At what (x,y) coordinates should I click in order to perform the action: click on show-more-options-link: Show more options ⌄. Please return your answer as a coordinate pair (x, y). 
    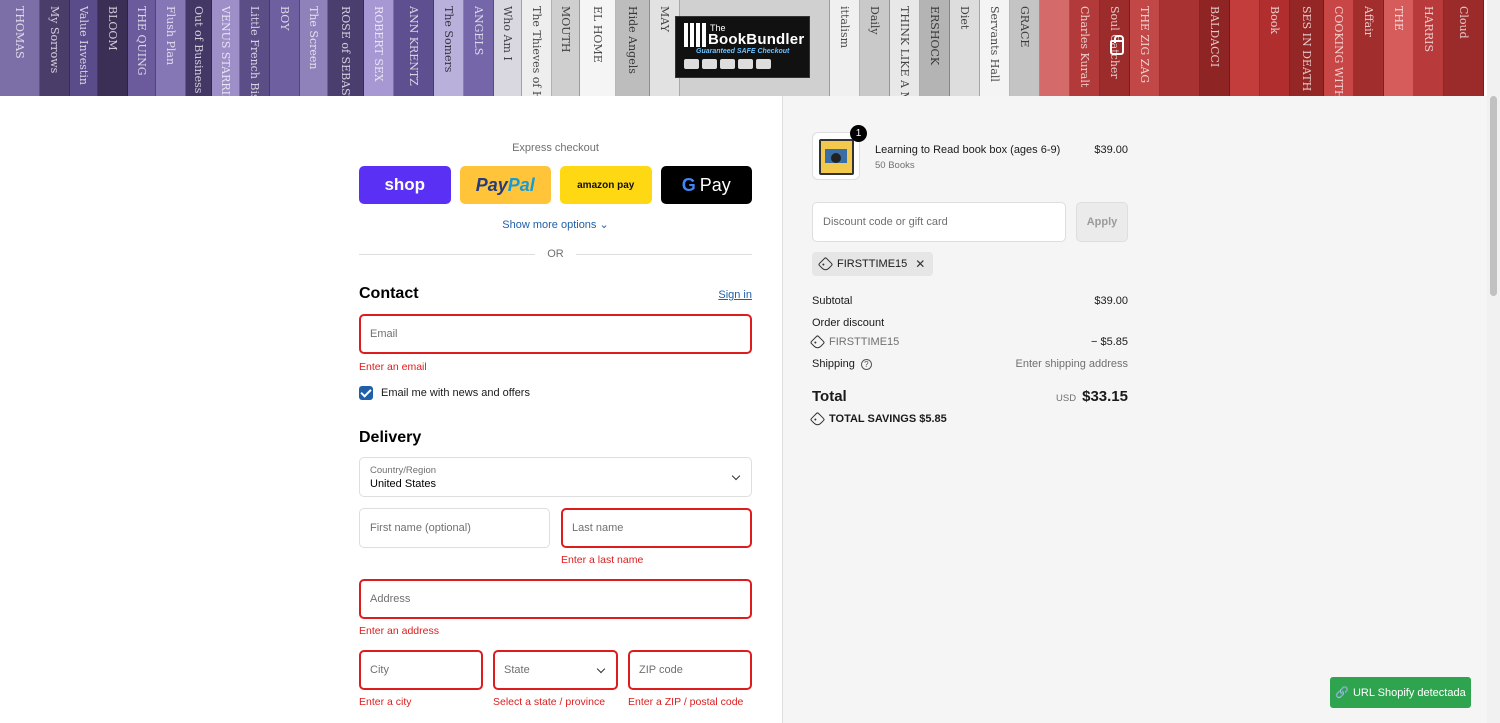
    Looking at the image, I should click on (555, 224).